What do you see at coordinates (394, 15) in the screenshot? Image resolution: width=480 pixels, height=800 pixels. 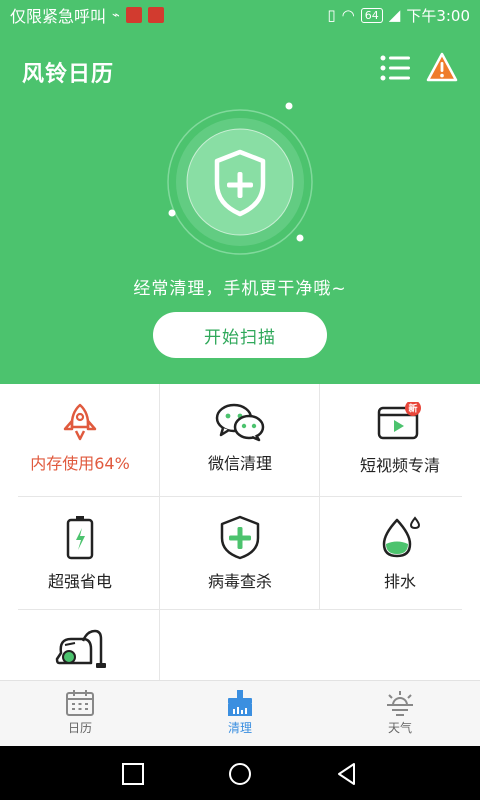 I see `signal-icon: ◢` at bounding box center [394, 15].